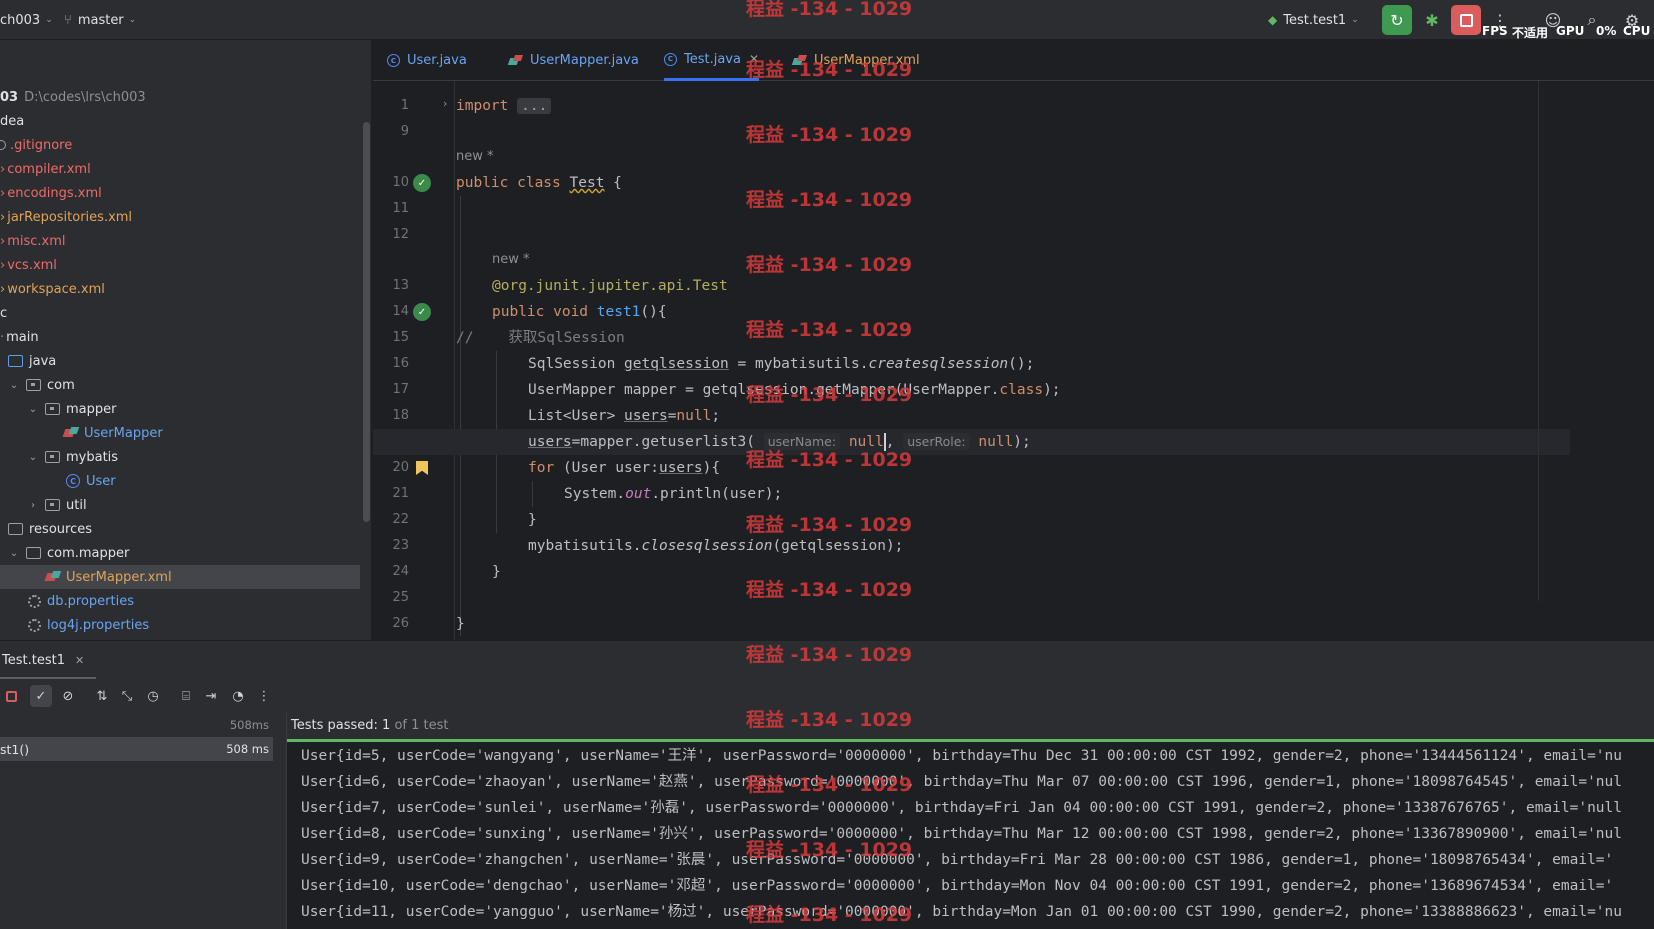 Image resolution: width=1654 pixels, height=929 pixels. I want to click on mybatis-mapper-icon, so click(71, 433).